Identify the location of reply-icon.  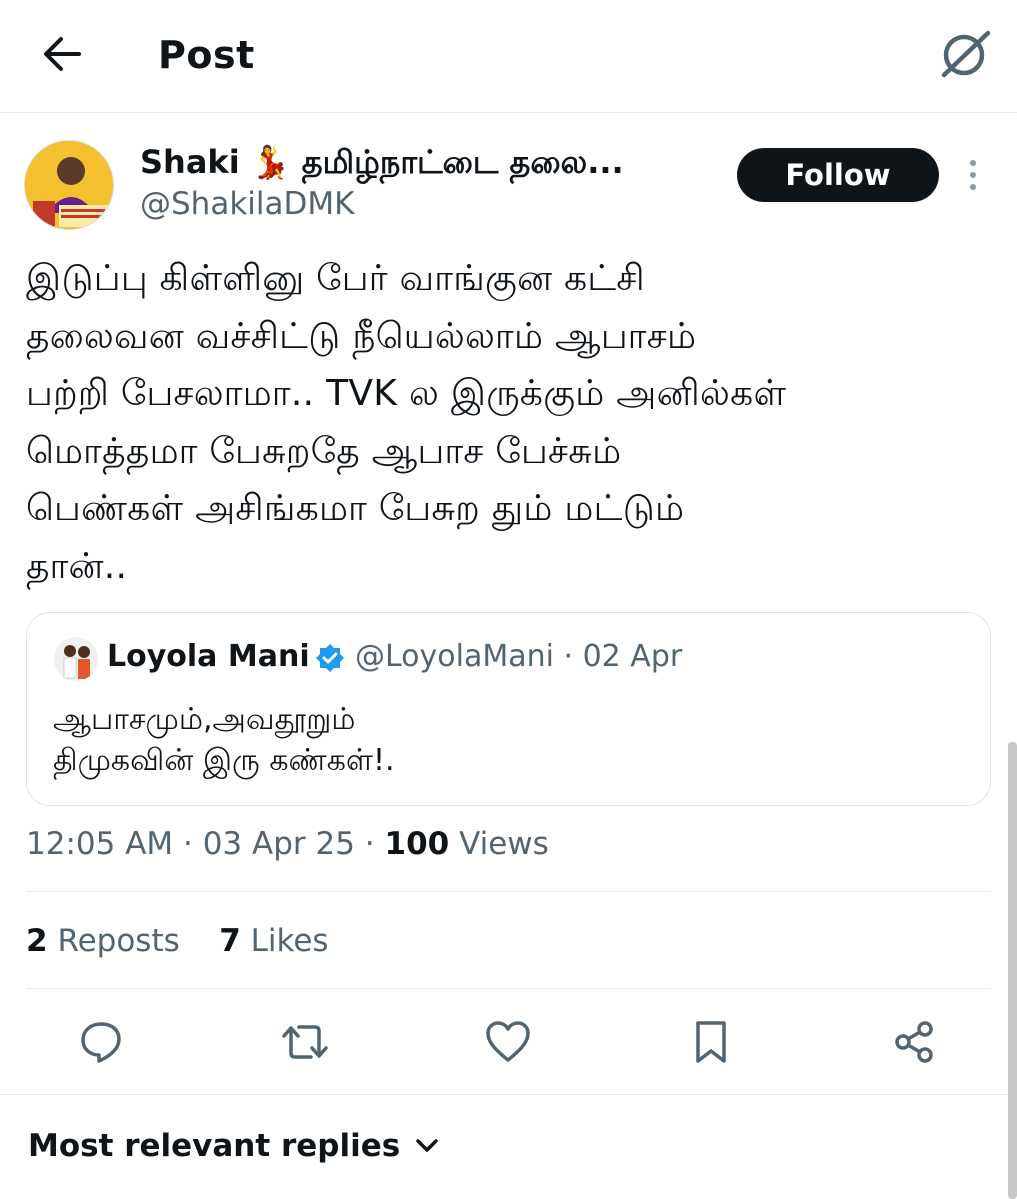
(101, 1042).